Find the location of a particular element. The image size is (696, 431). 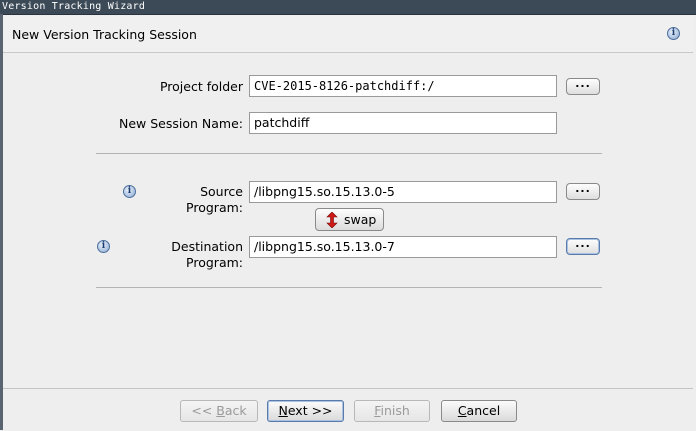

destination-program-label: Destination Program: is located at coordinates (207, 254).